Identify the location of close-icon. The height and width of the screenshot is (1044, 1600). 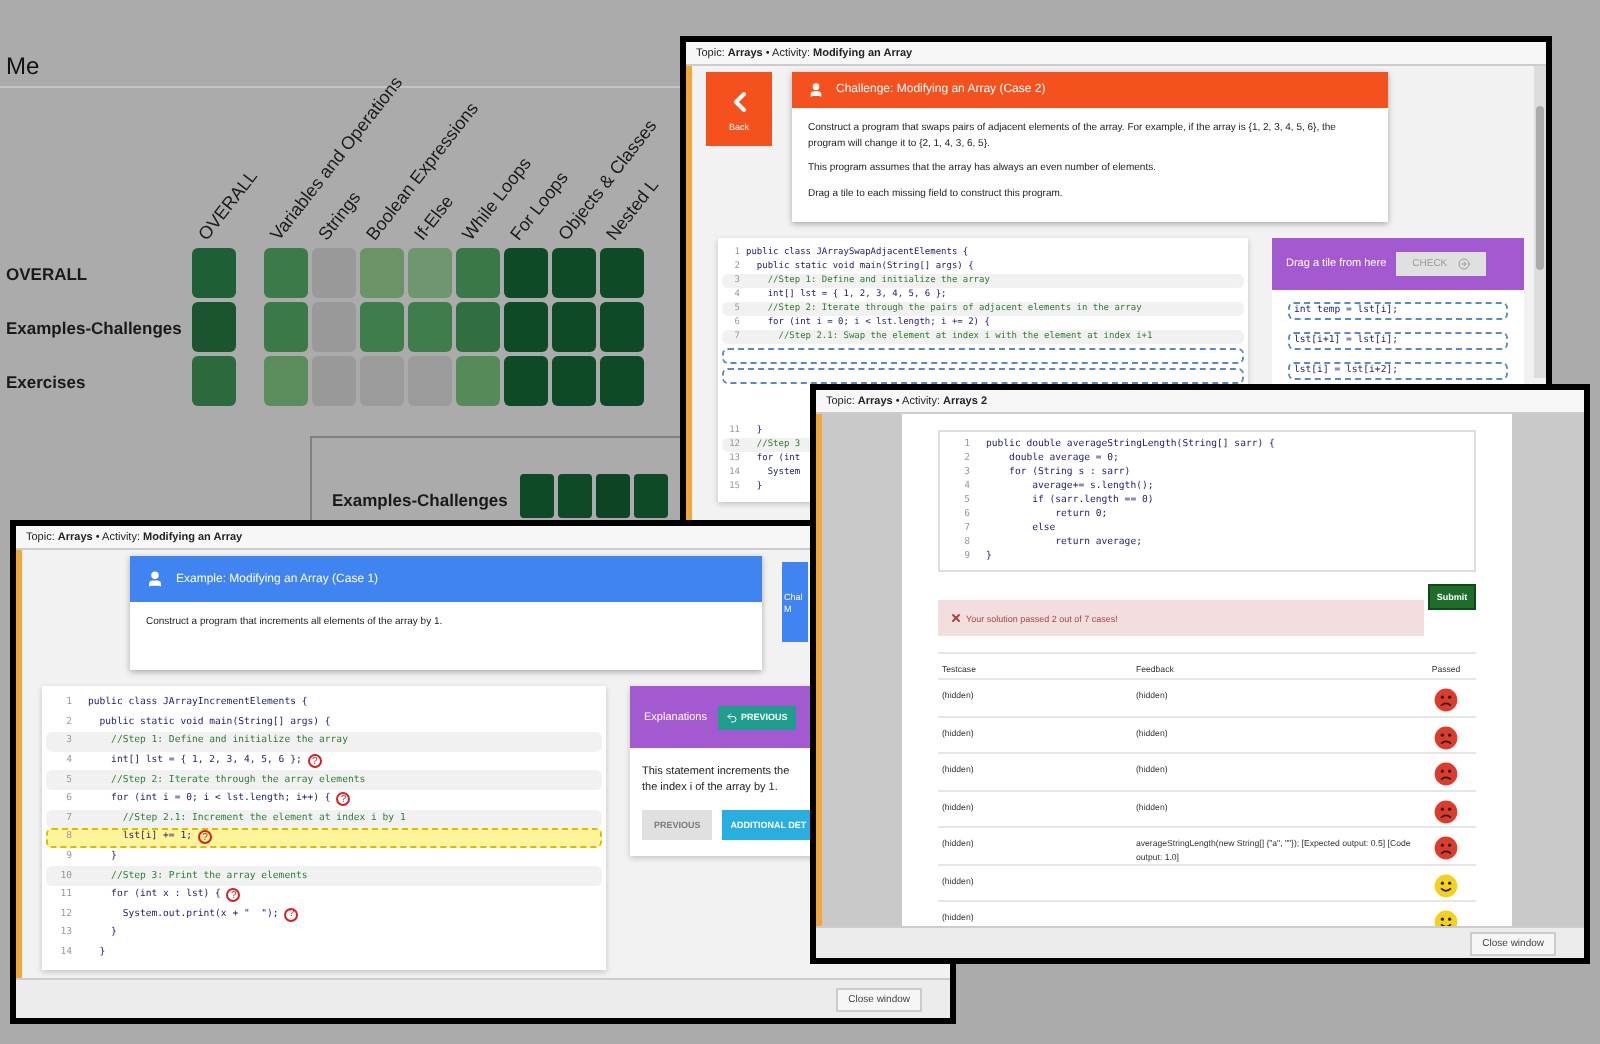
(956, 618).